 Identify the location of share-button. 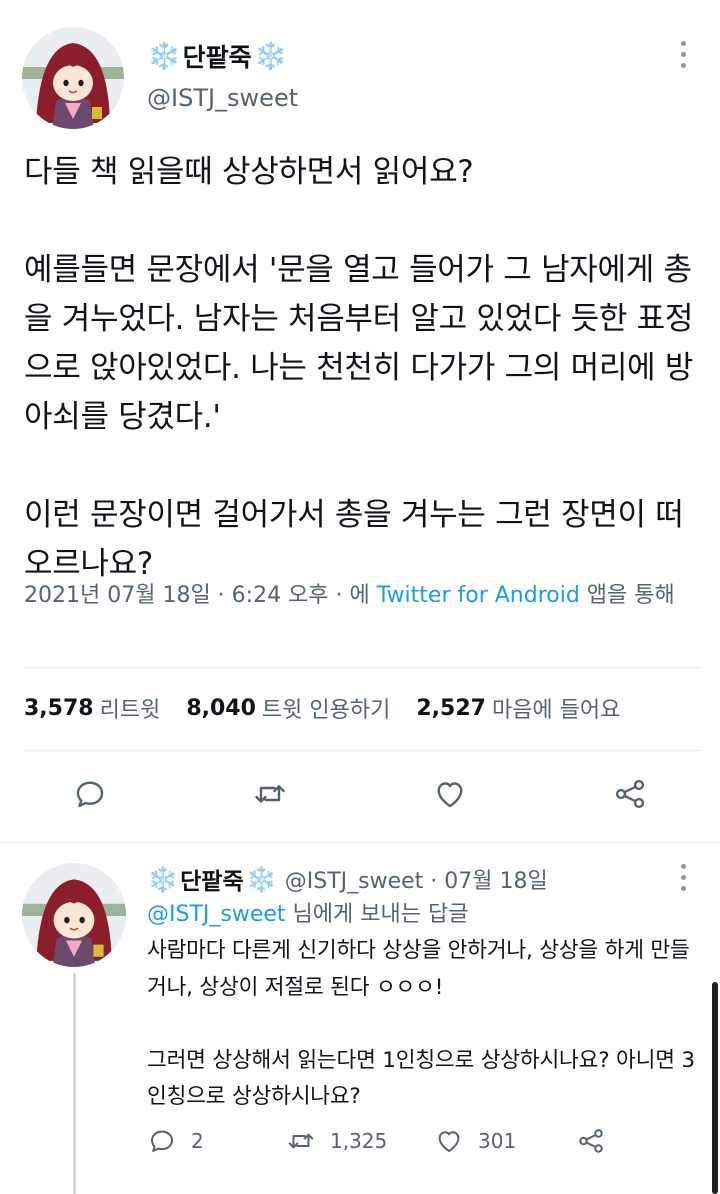
(598, 1141).